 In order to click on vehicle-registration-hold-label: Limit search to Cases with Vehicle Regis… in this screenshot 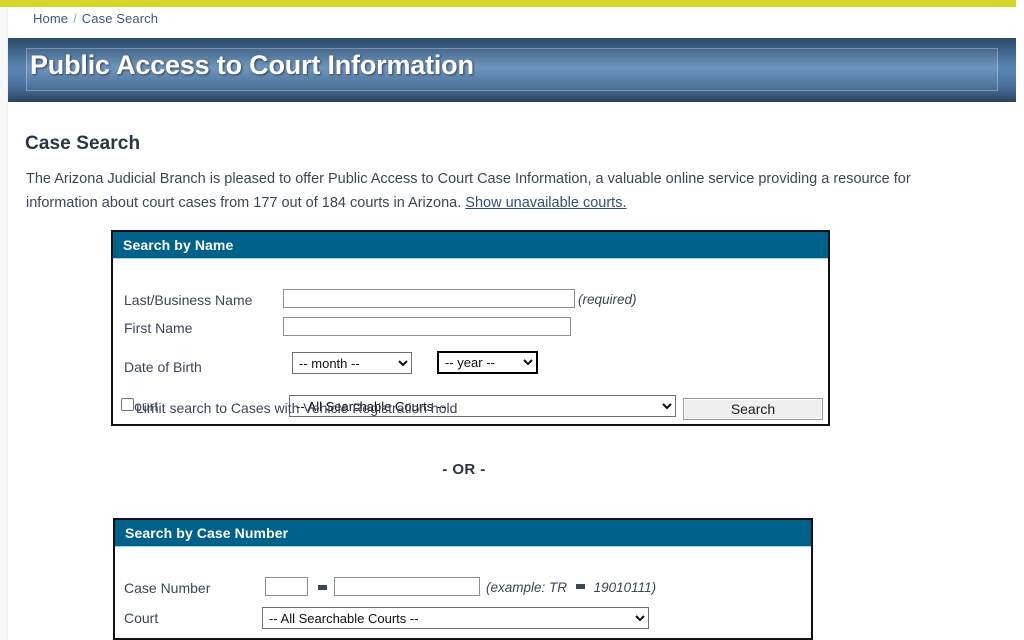, I will do `click(297, 408)`.